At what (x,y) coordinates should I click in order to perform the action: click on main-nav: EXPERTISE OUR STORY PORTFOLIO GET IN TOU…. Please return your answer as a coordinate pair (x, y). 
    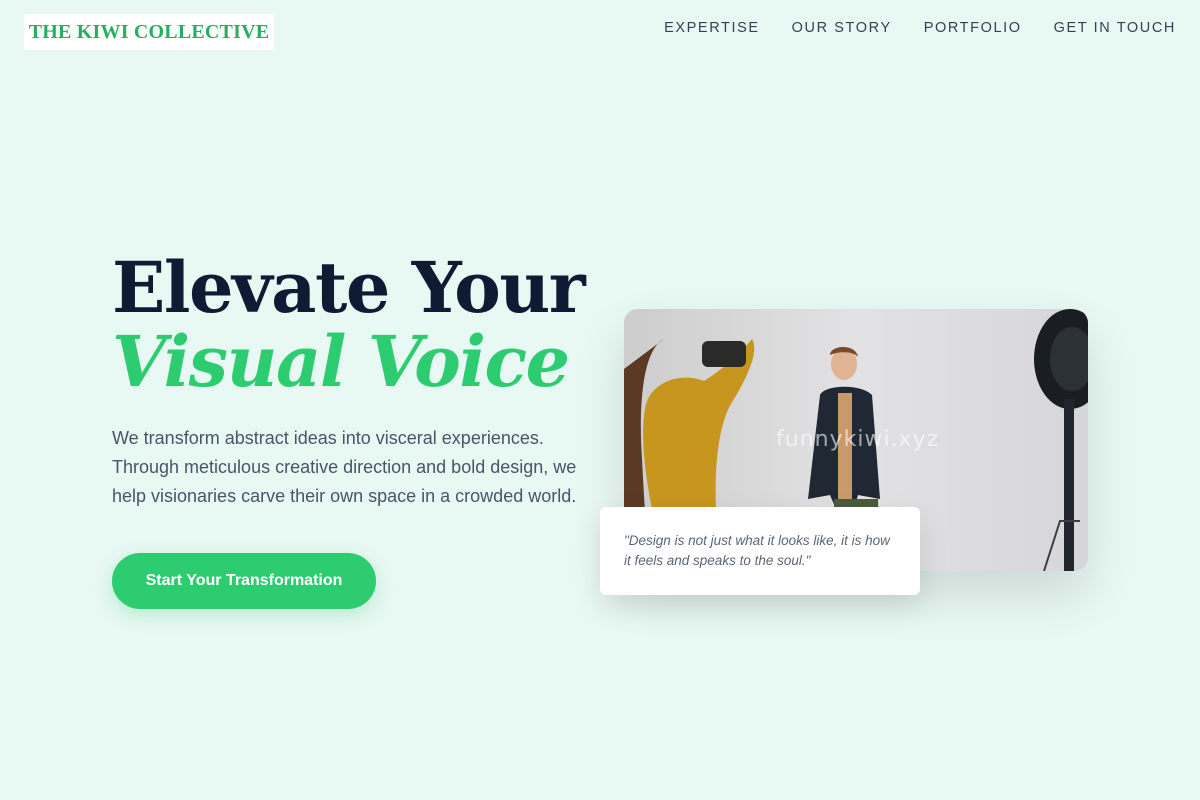
    Looking at the image, I should click on (920, 28).